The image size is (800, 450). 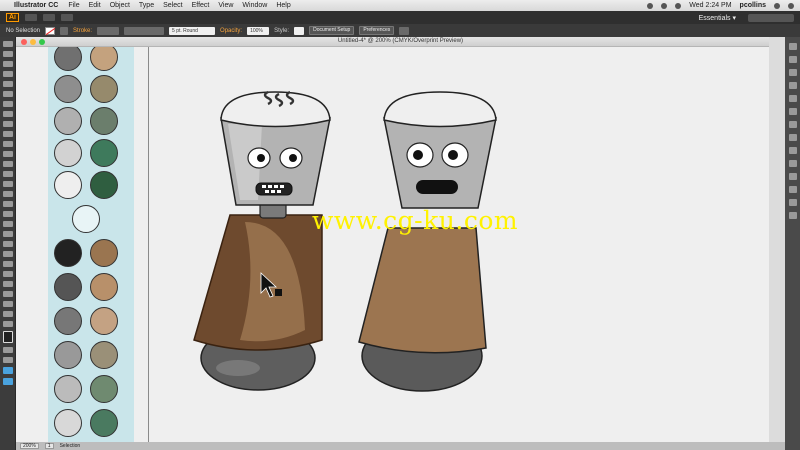 What do you see at coordinates (73, 5) in the screenshot?
I see `menu-file: File` at bounding box center [73, 5].